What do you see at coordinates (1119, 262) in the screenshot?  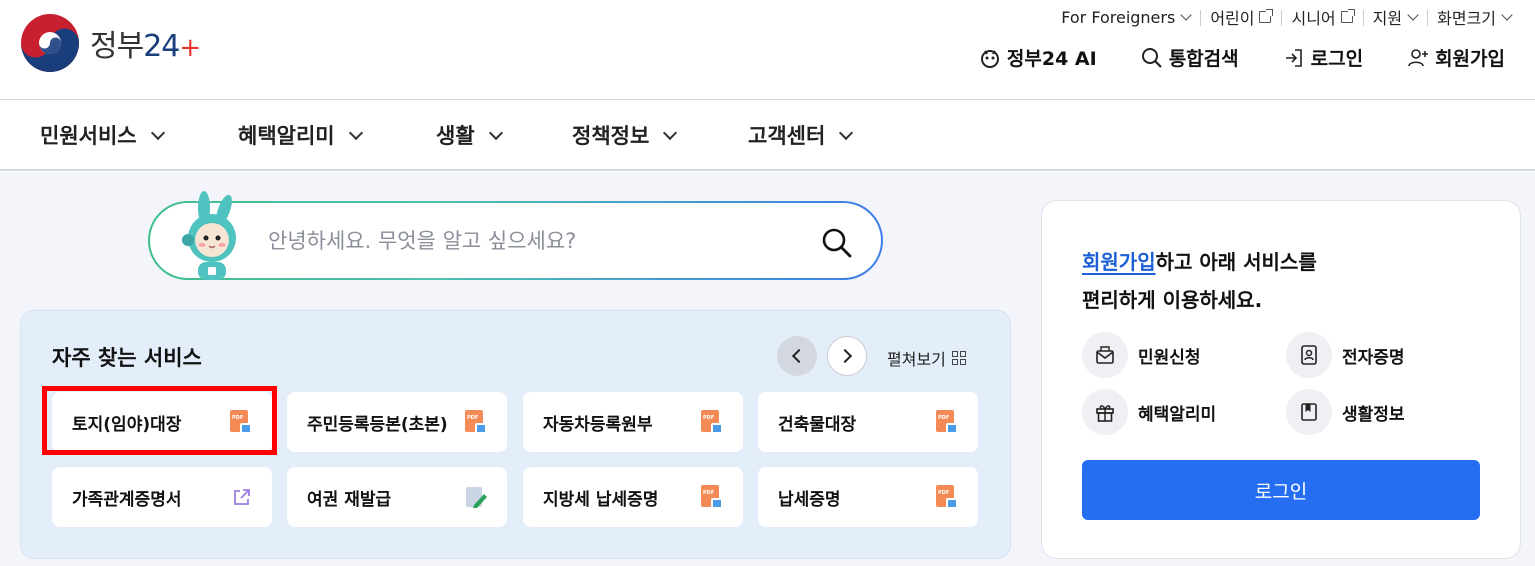 I see `signup-link-inline: 회원가입` at bounding box center [1119, 262].